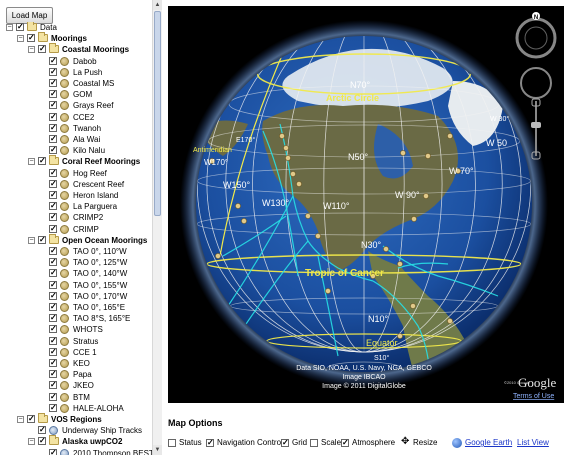 The width and height of the screenshot is (570, 455). Describe the element at coordinates (76, 184) in the screenshot. I see `tree-item-crescent-reef: ✓ Crescent Reef` at that location.